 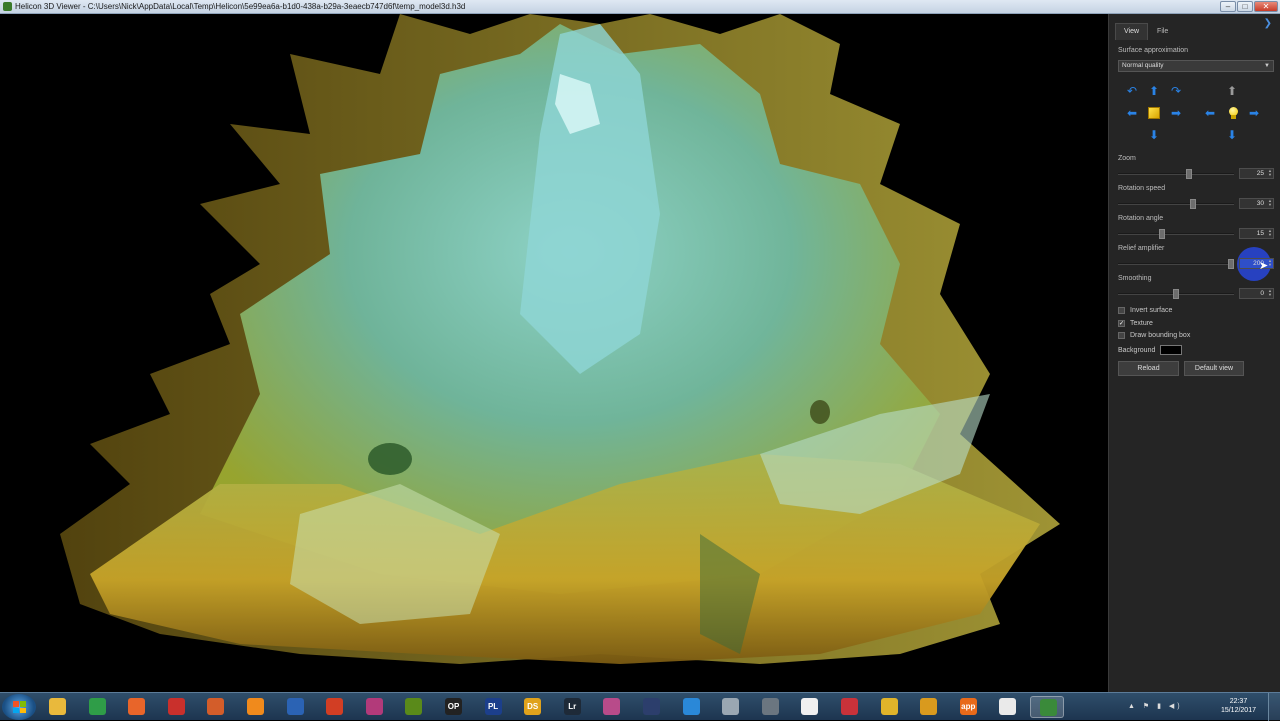 I want to click on draw-bounding-box-checkbox, so click(x=1121, y=335).